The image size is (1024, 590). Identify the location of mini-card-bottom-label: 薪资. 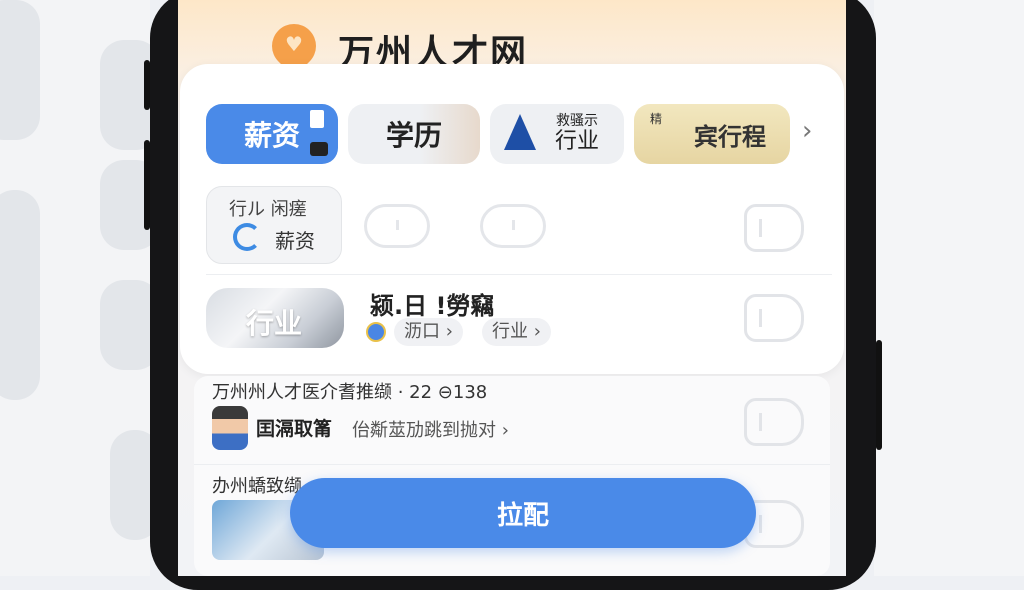
(295, 241).